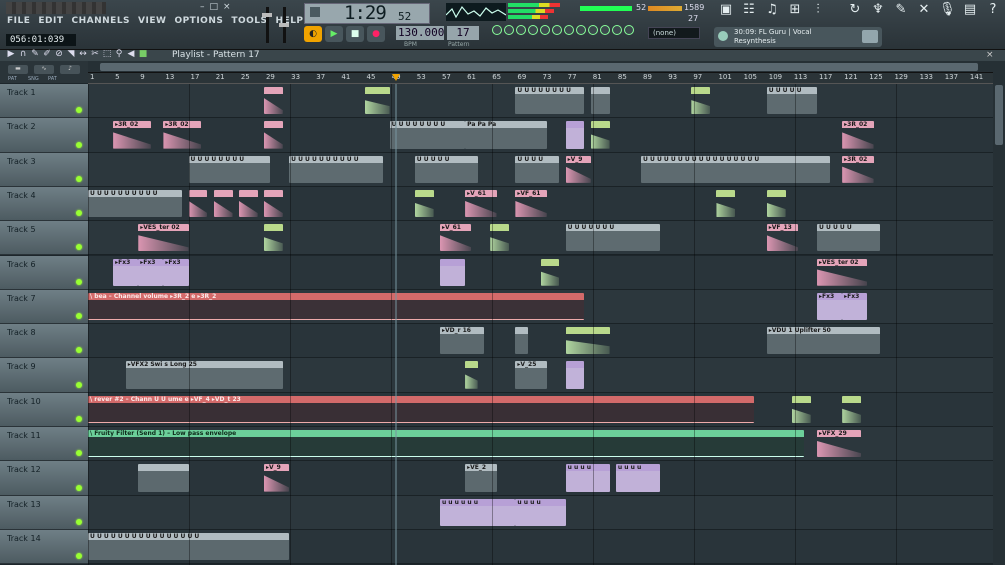  Describe the element at coordinates (617, 30) in the screenshot. I see `overdub-icon` at that location.